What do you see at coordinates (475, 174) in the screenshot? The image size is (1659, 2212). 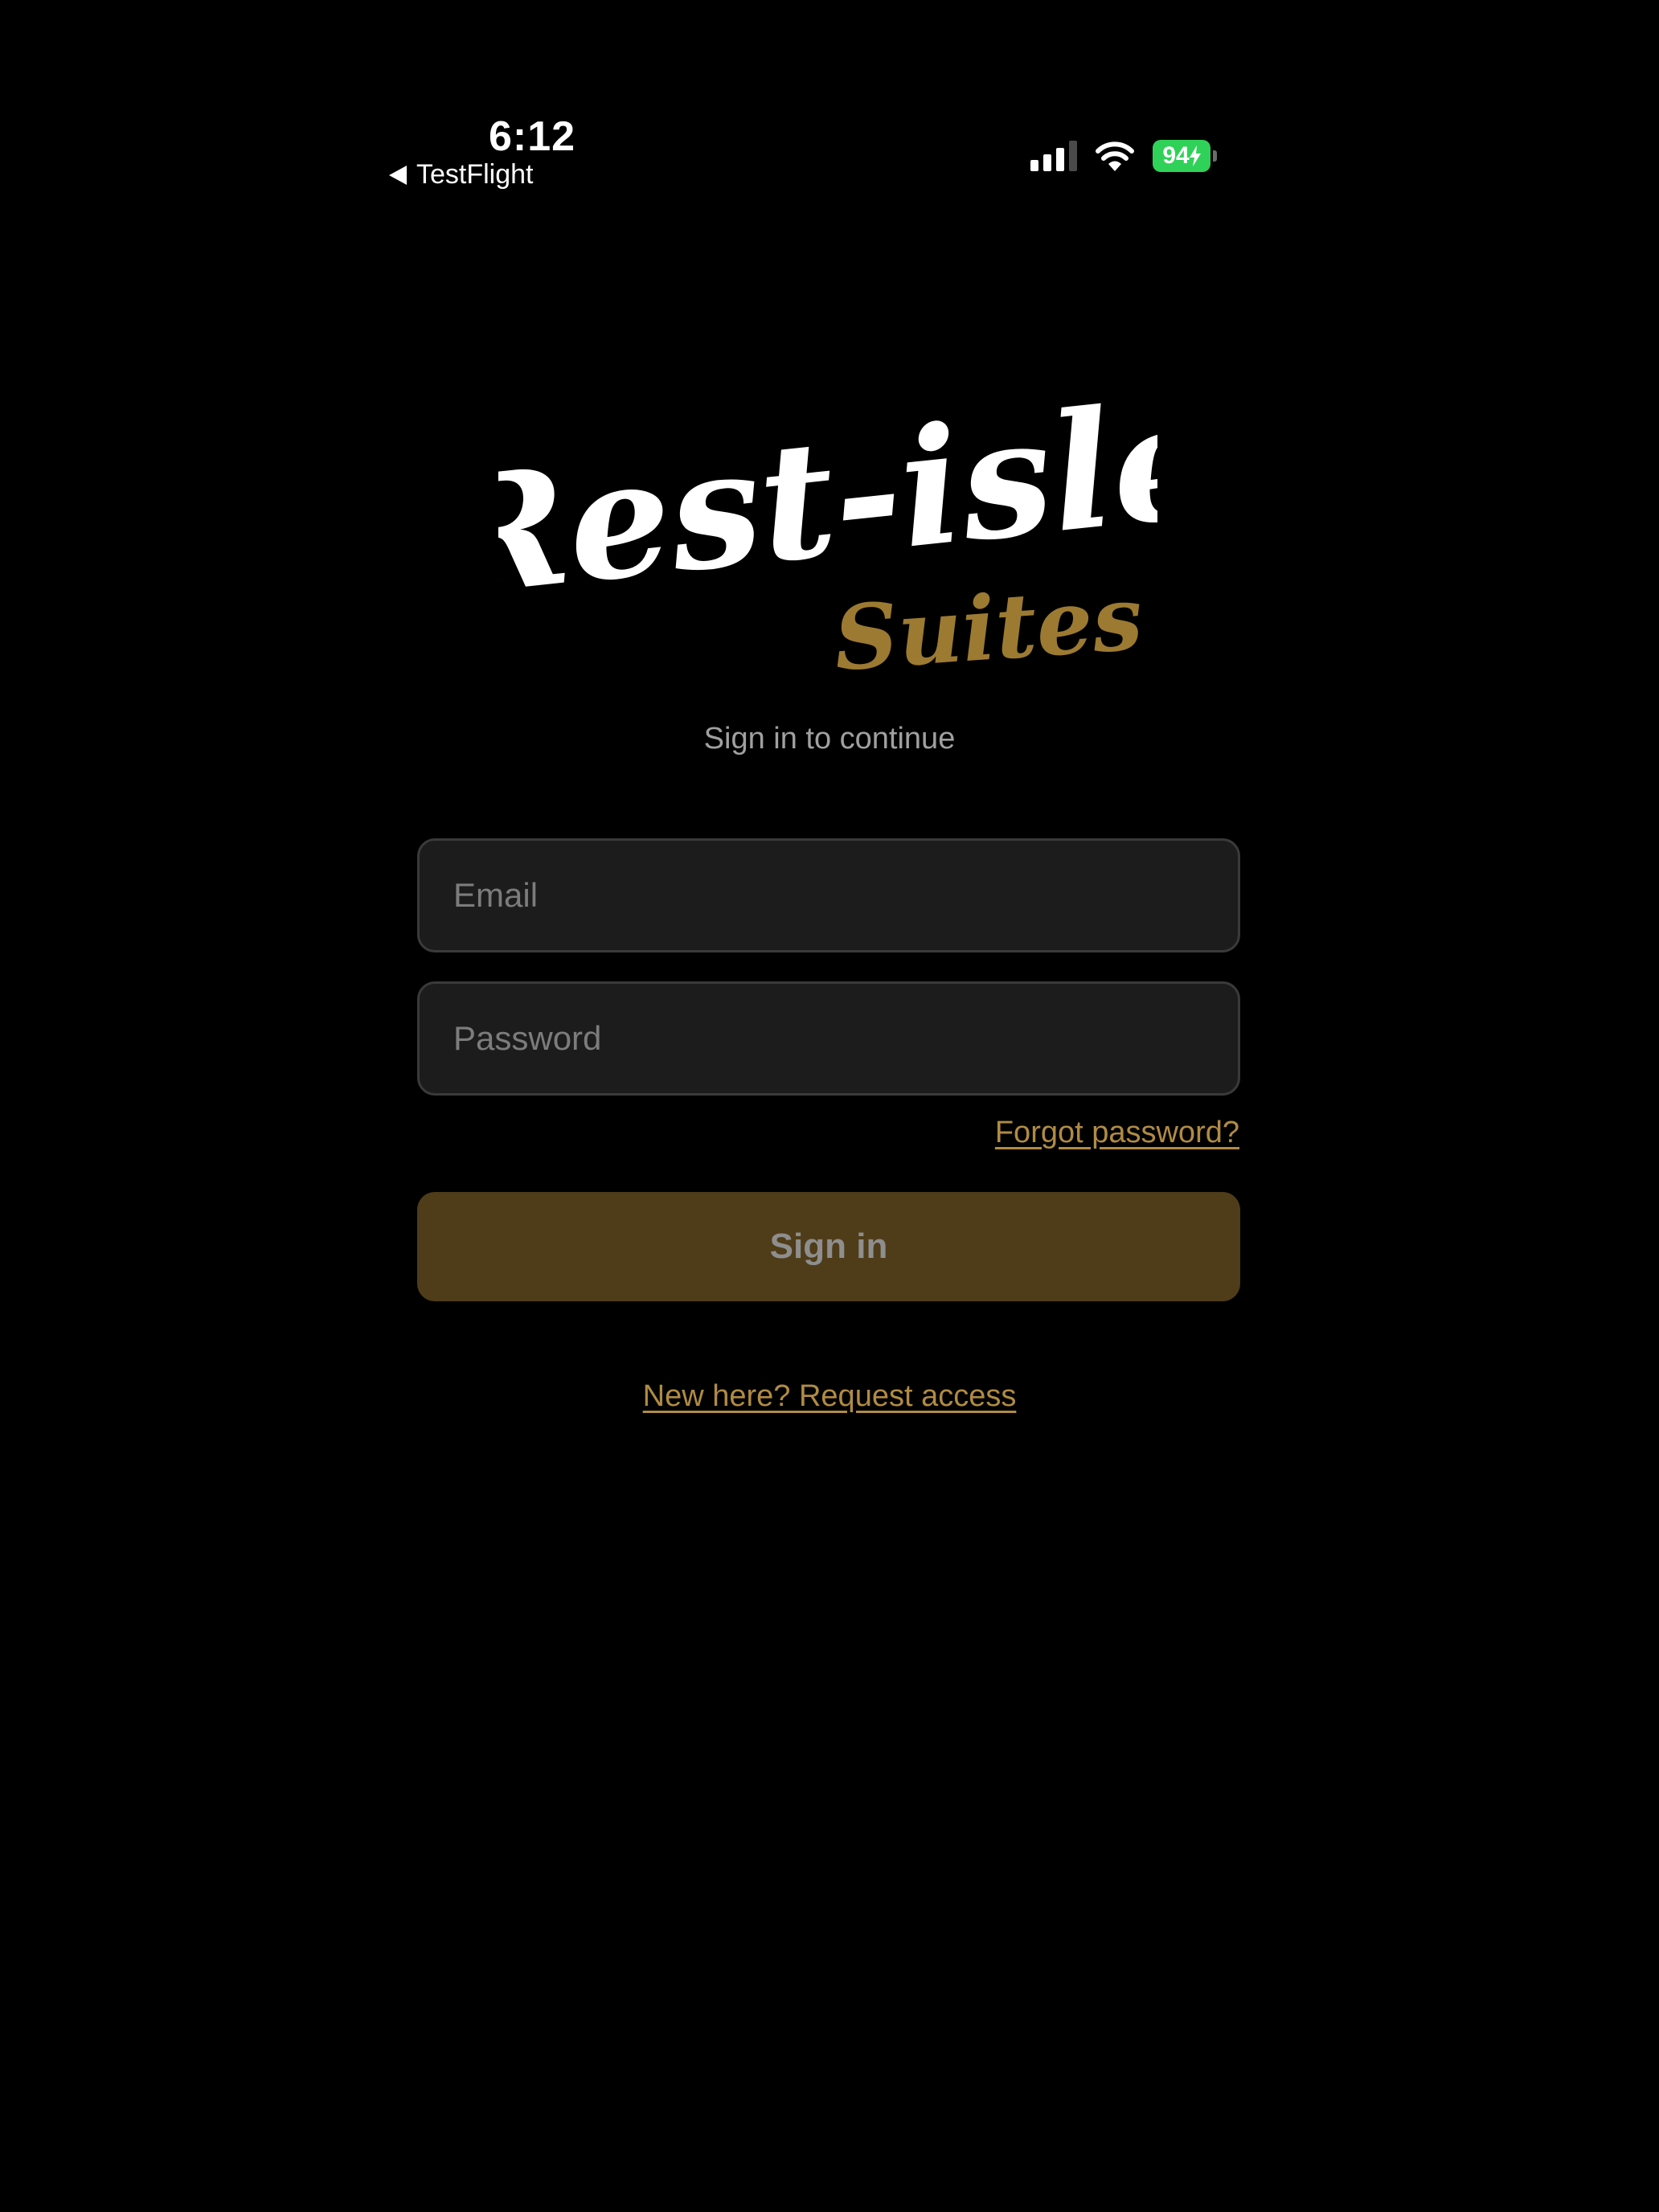 I see `back-label: TestFlight` at bounding box center [475, 174].